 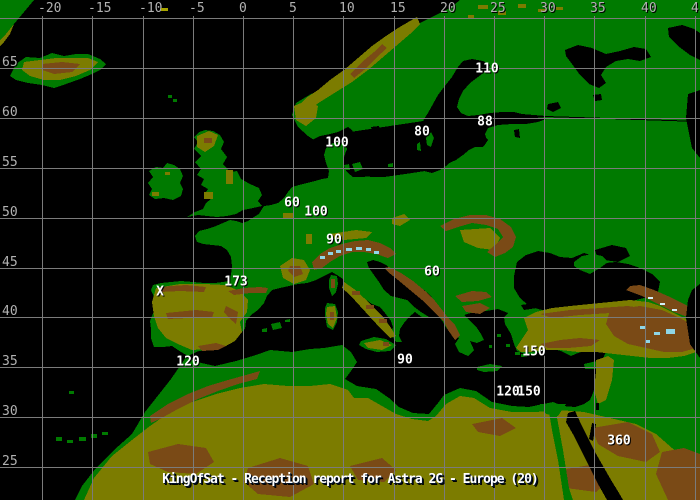 I want to click on island-bornholm, so click(x=390, y=165).